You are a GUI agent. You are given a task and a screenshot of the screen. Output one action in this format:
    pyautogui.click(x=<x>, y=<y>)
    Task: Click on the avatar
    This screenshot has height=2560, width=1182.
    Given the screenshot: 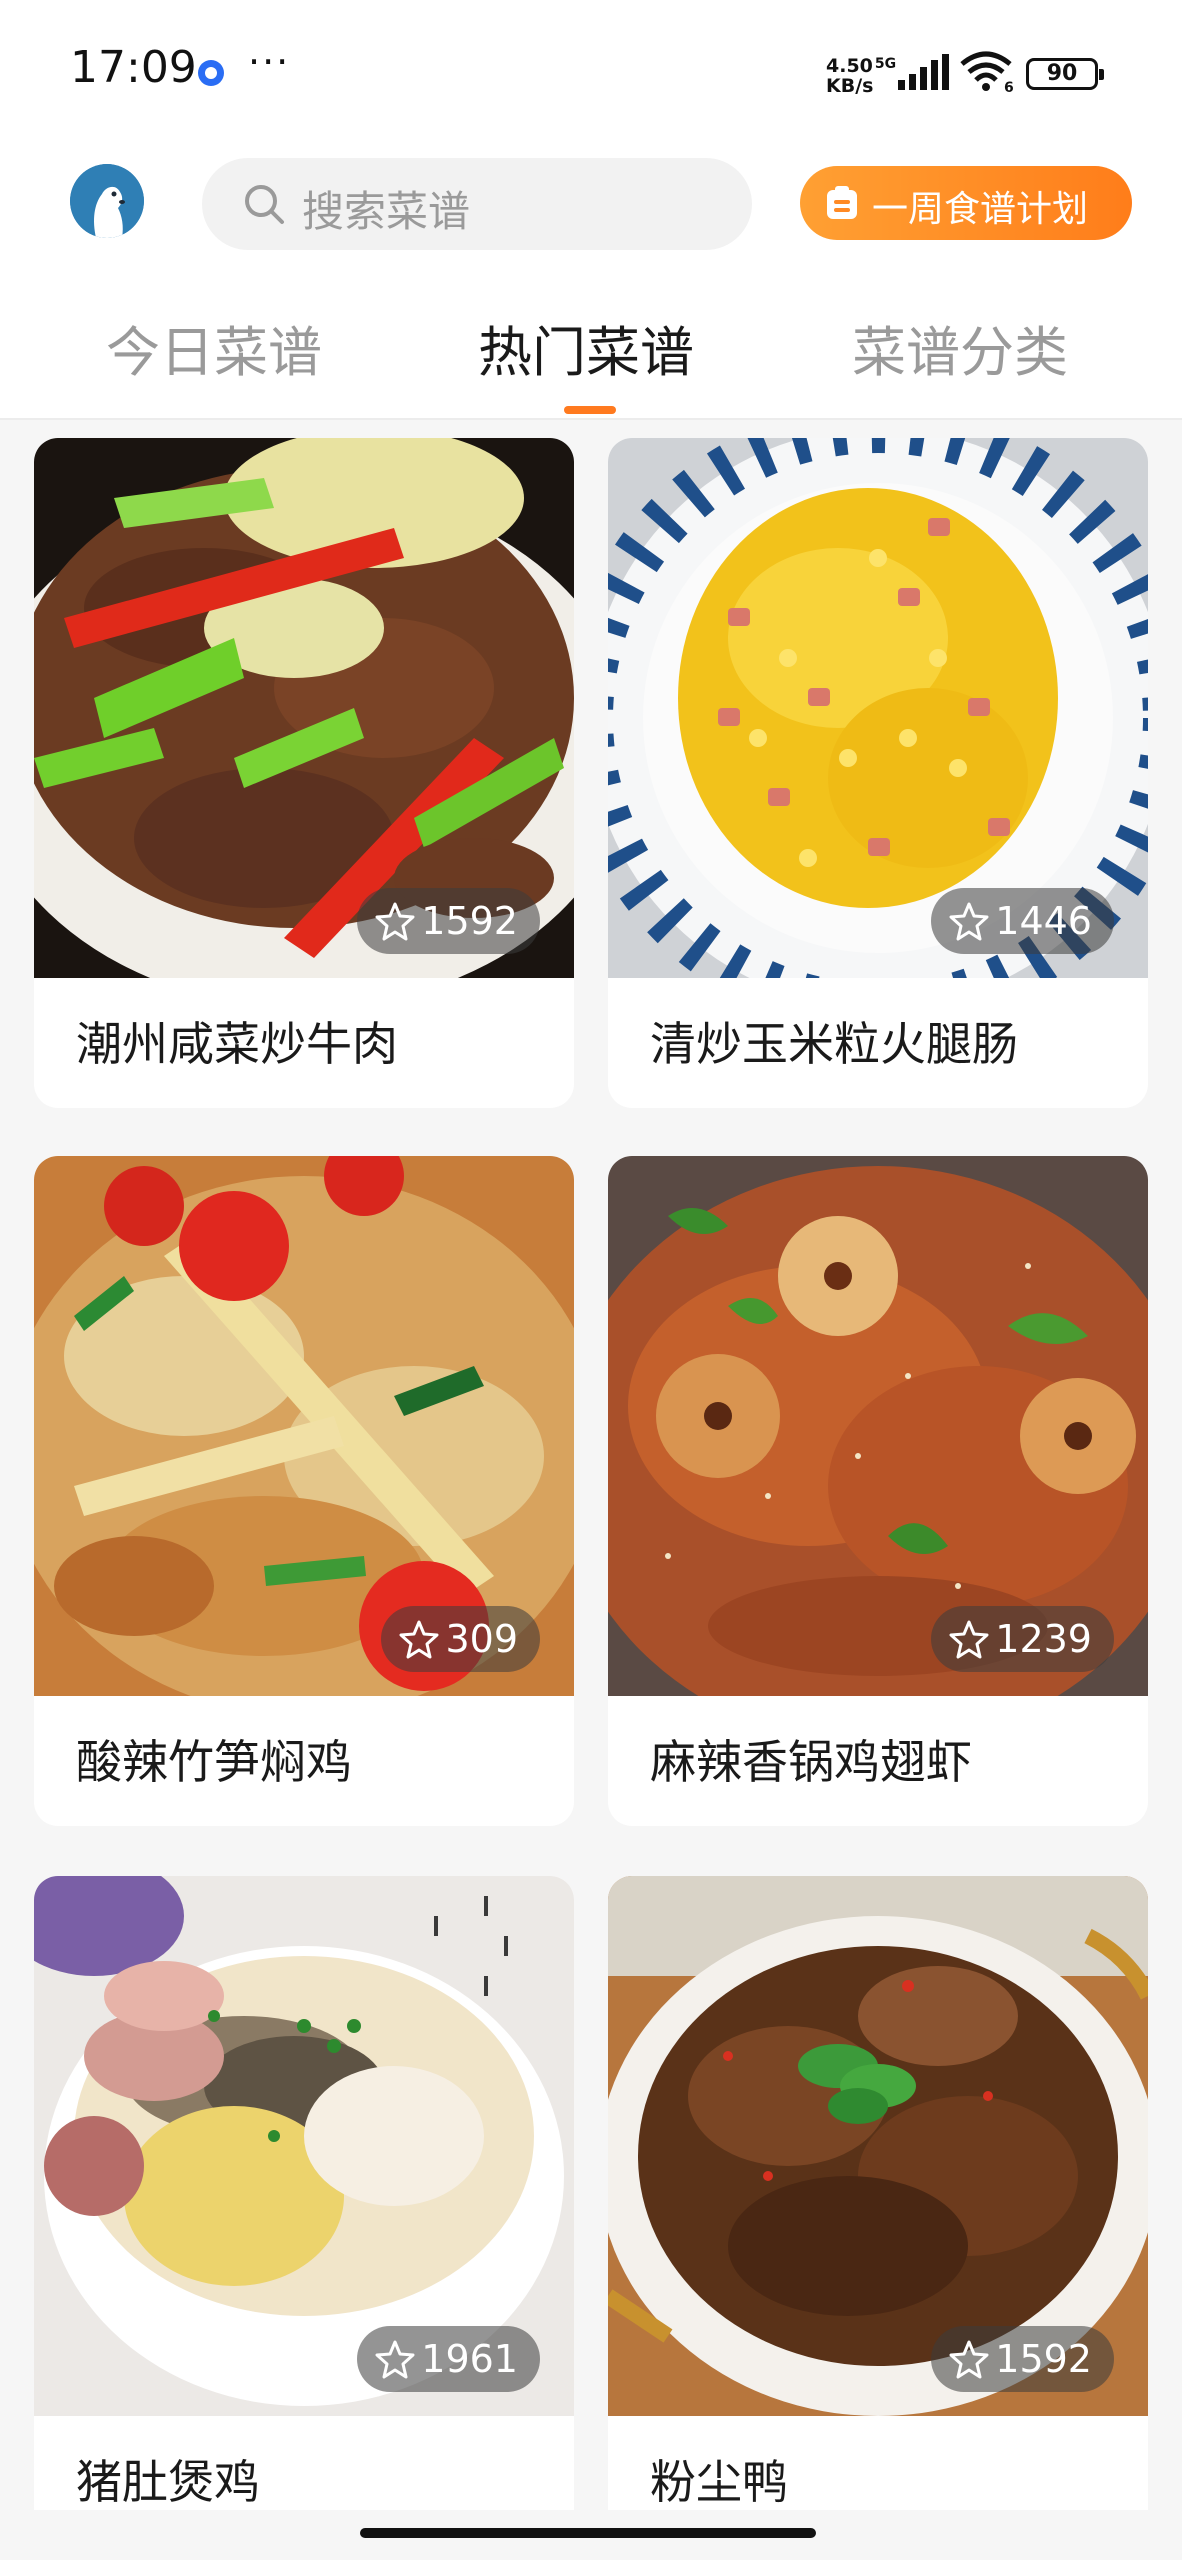 What is the action you would take?
    pyautogui.click(x=107, y=201)
    